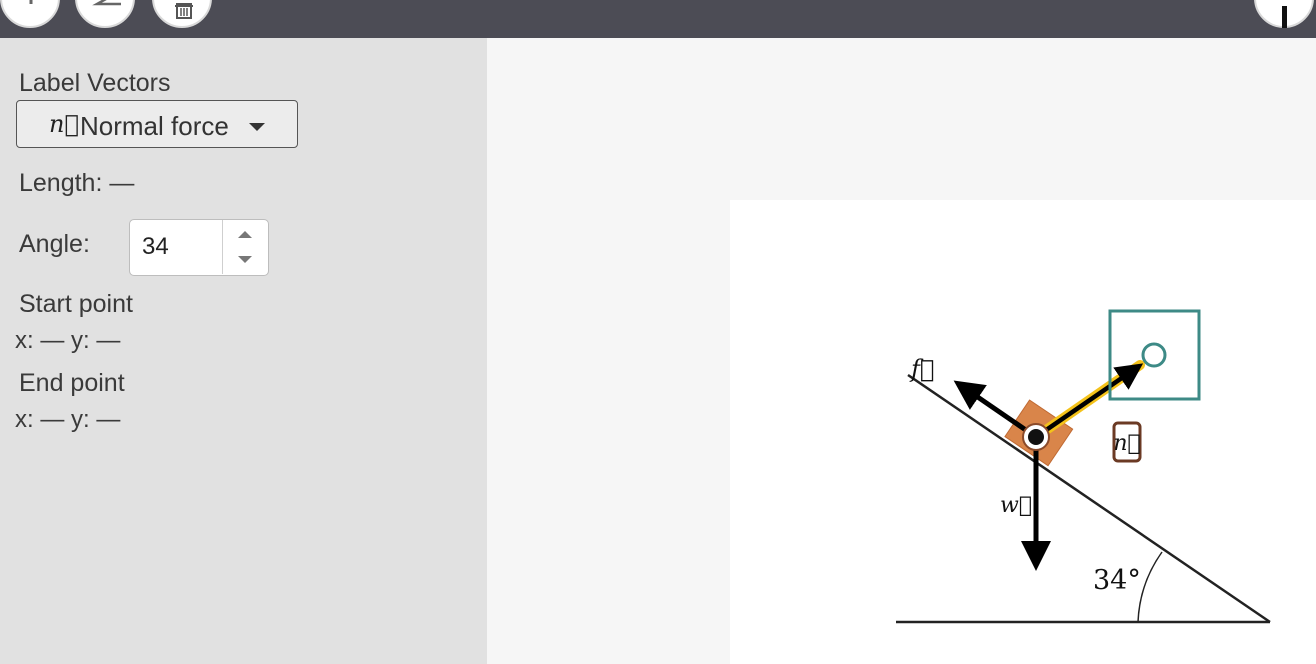 Image resolution: width=1316 pixels, height=664 pixels. What do you see at coordinates (64, 124) in the screenshot?
I see `vector-symbol: n⃗` at bounding box center [64, 124].